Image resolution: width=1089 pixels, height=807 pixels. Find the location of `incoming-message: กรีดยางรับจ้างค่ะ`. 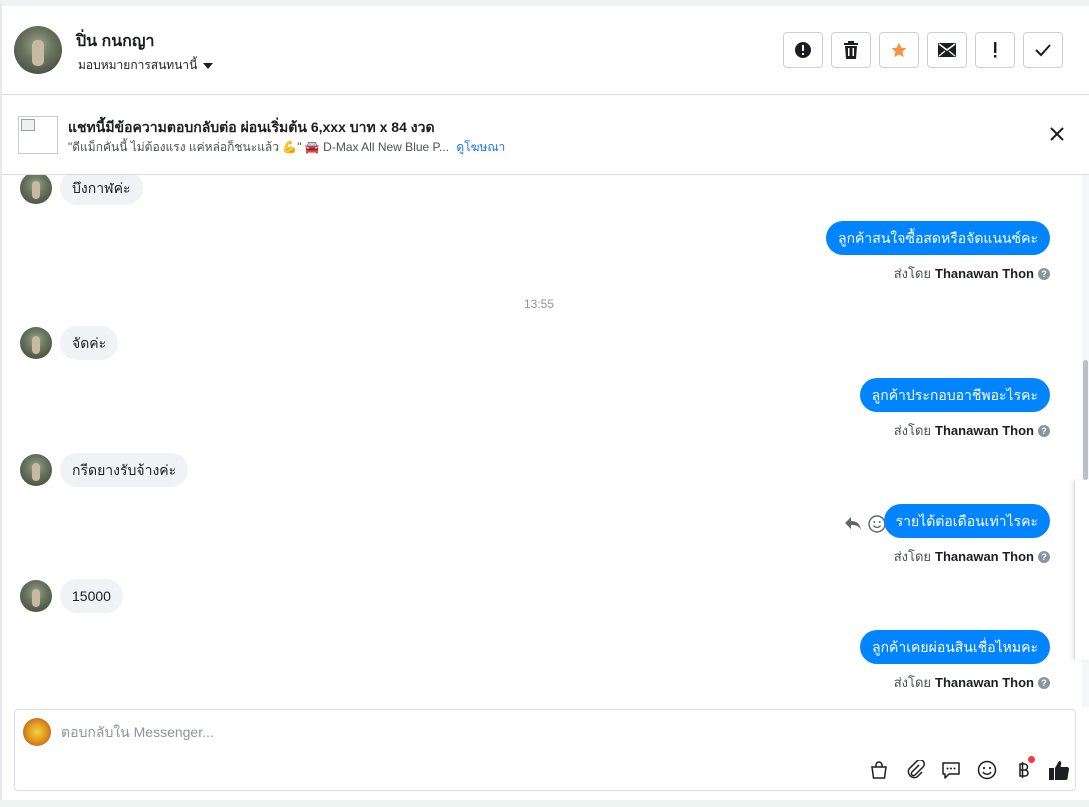

incoming-message: กรีดยางรับจ้างค่ะ is located at coordinates (104, 470).